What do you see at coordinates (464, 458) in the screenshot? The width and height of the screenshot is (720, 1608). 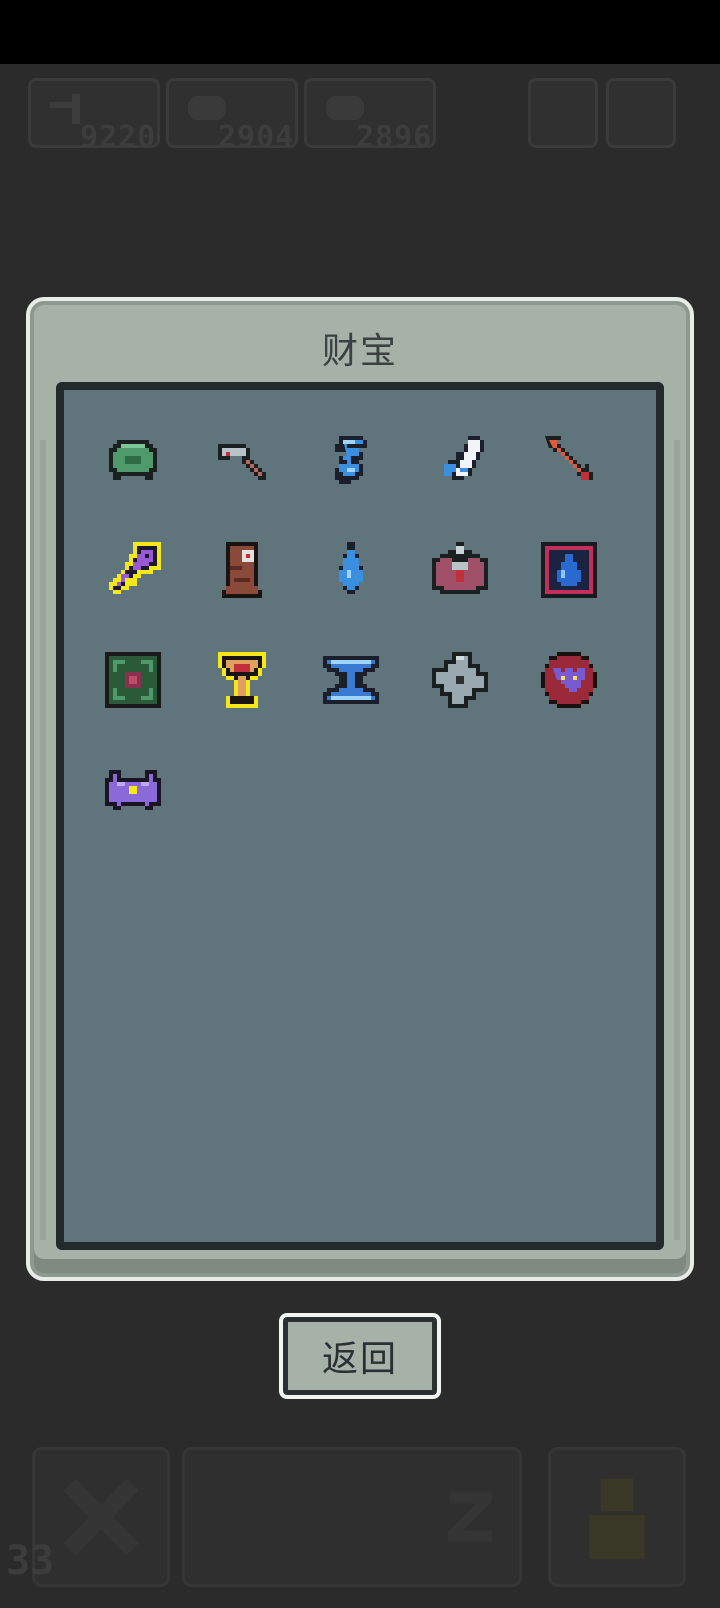 I see `wing-icon` at bounding box center [464, 458].